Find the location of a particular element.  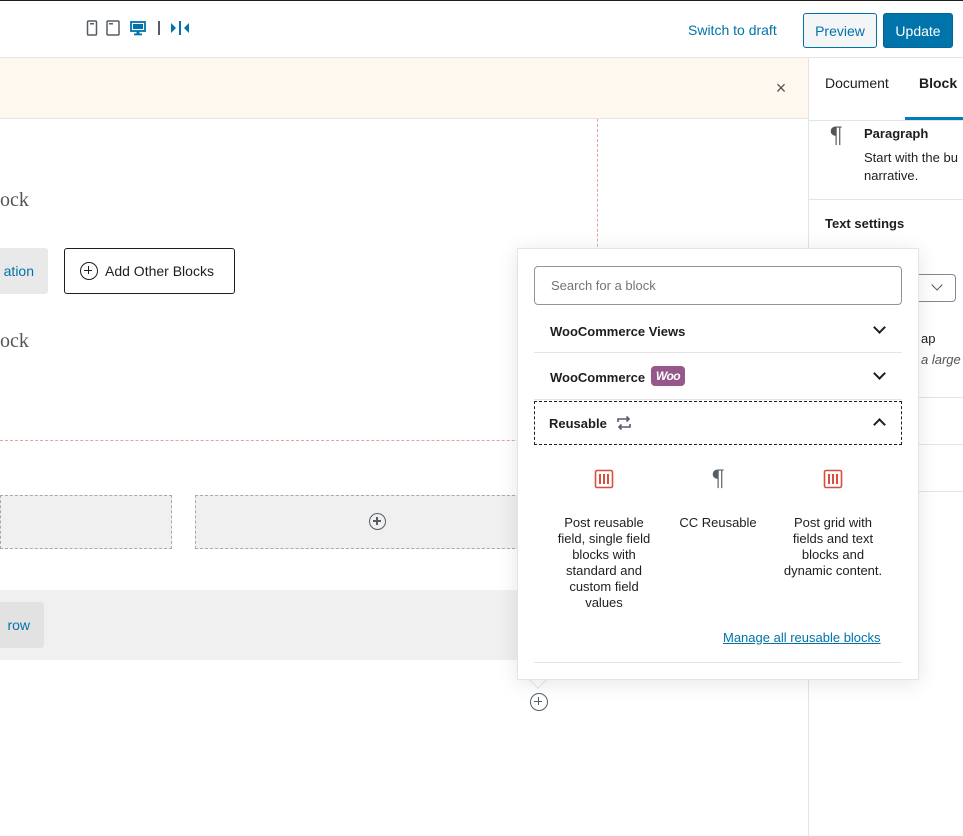

editor-header: Switch to draft Preview Update is located at coordinates (481, 29).